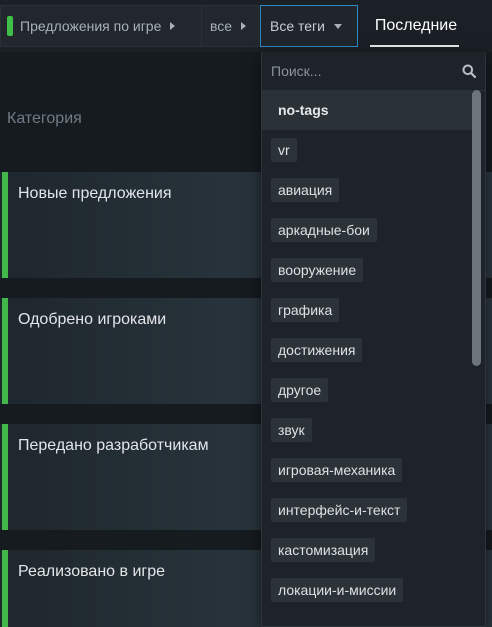 The height and width of the screenshot is (627, 492). I want to click on tag-label: vr, so click(284, 150).